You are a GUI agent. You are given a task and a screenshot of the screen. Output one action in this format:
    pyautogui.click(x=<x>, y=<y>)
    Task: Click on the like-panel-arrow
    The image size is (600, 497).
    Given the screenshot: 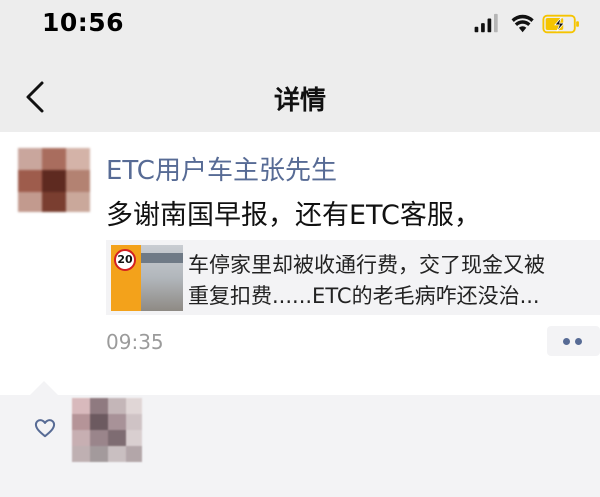 What is the action you would take?
    pyautogui.click(x=44, y=388)
    